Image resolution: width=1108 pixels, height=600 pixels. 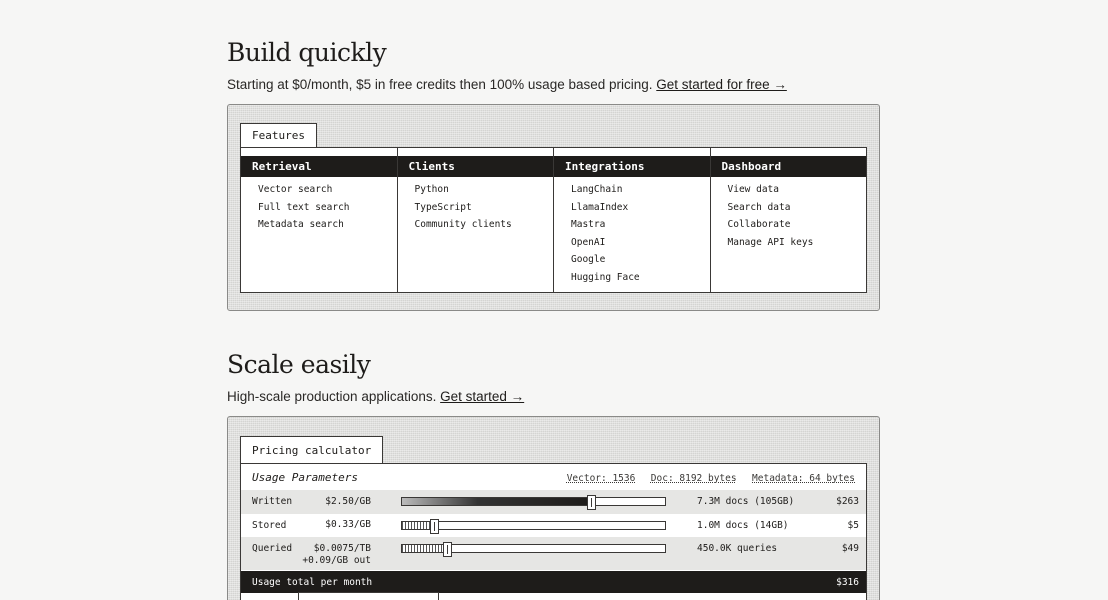 I want to click on feature-item: Google, so click(x=588, y=260).